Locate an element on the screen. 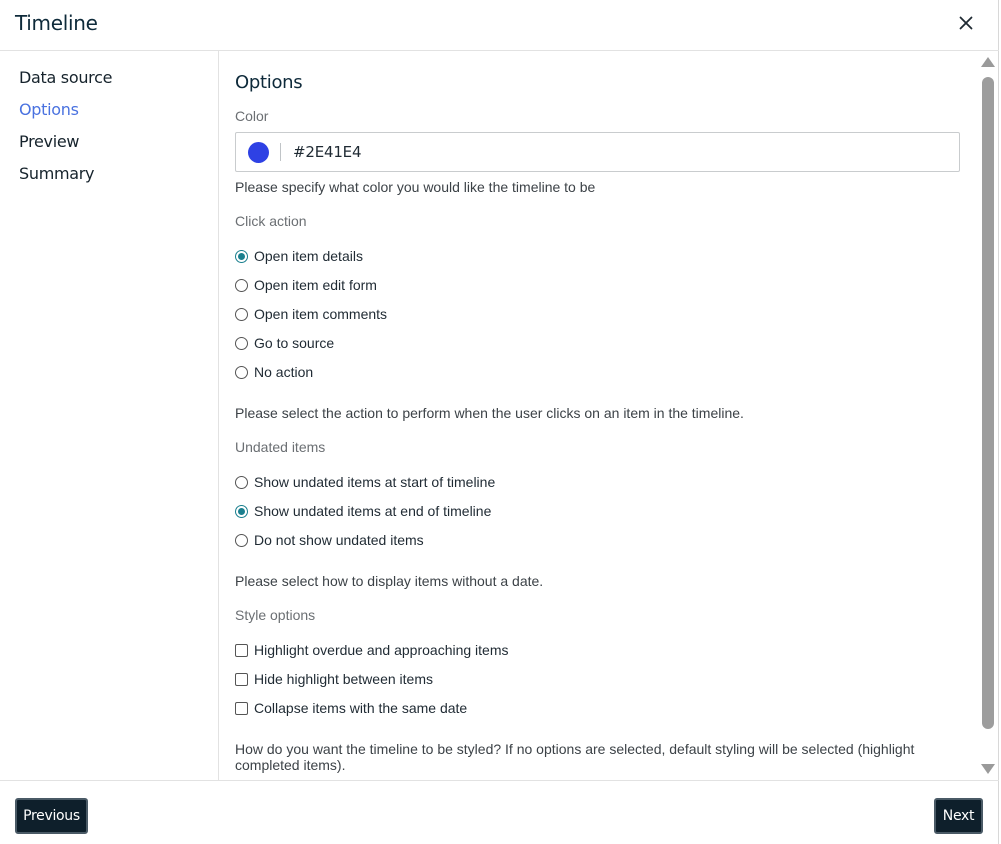  scrollbar-thumb is located at coordinates (988, 403).